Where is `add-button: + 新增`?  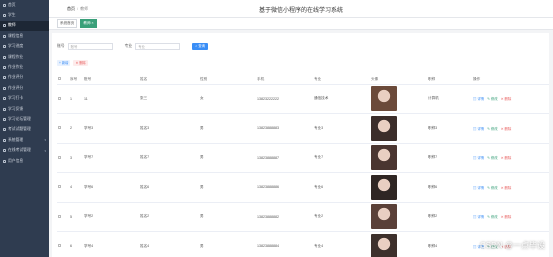
add-button: + 新增 is located at coordinates (64, 63).